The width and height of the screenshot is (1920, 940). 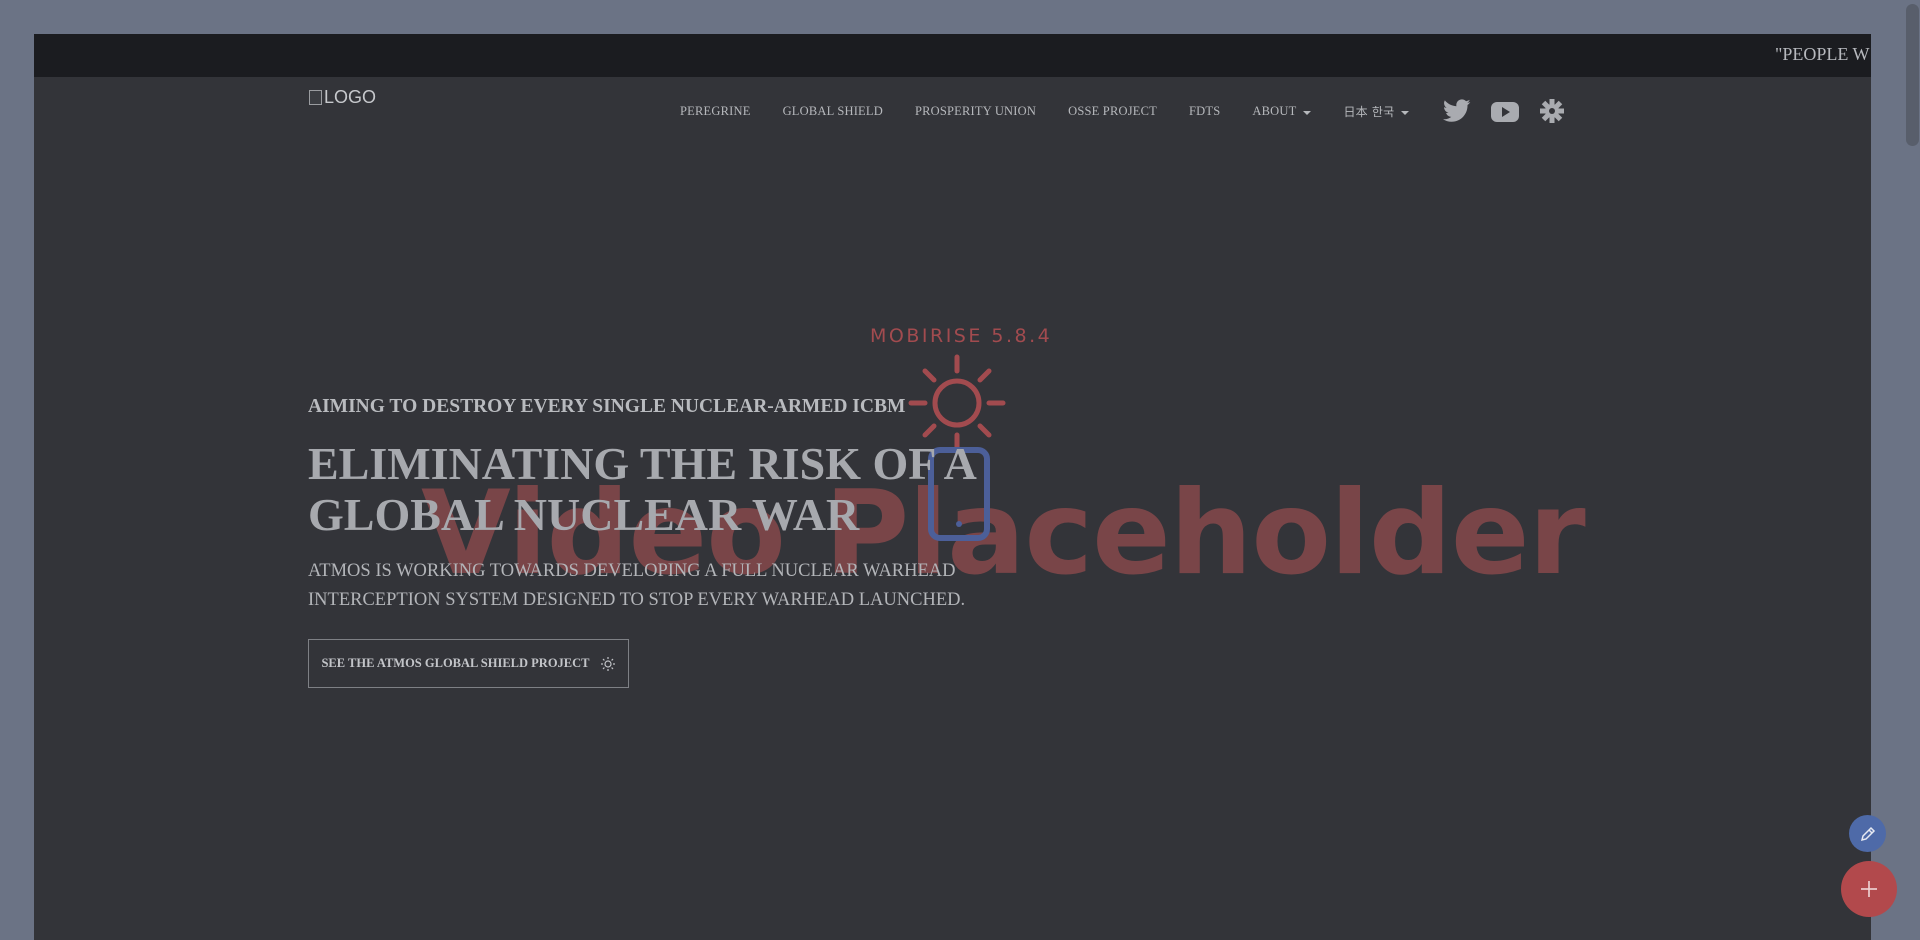 I want to click on puzzle-icon, so click(x=1552, y=111).